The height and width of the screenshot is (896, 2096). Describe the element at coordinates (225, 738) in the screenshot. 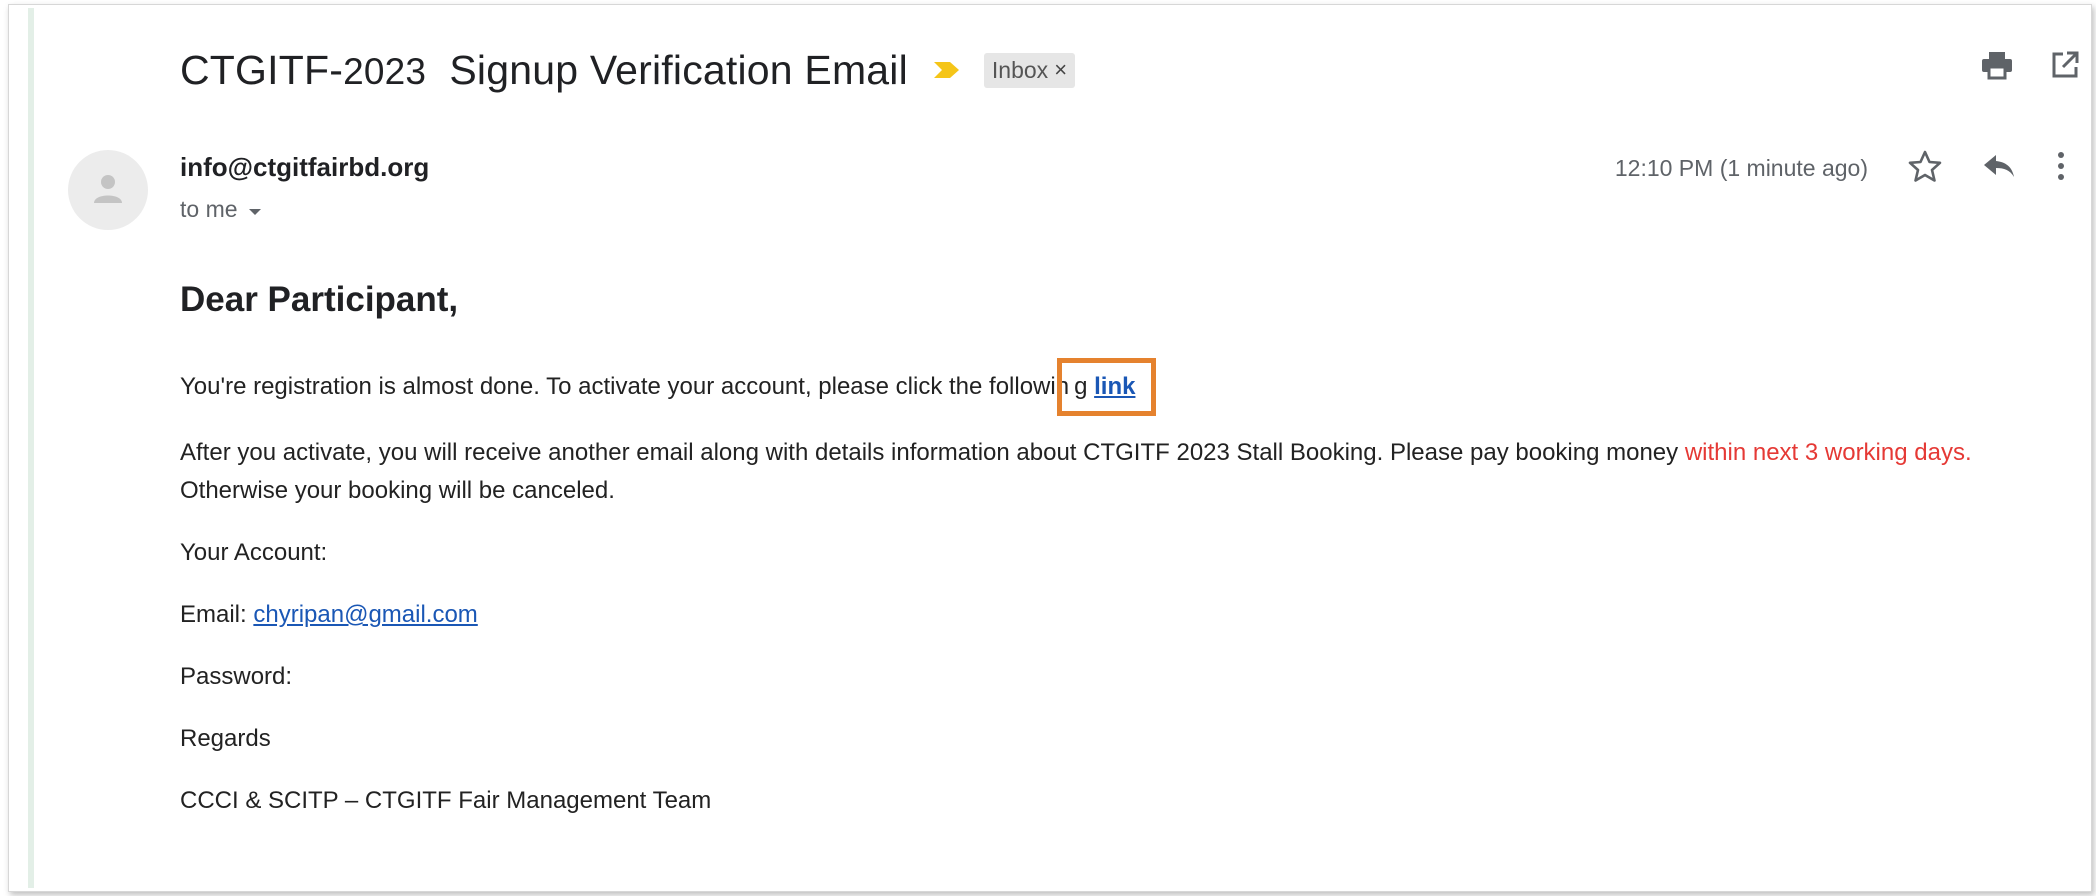

I see `regards: Regards` at that location.